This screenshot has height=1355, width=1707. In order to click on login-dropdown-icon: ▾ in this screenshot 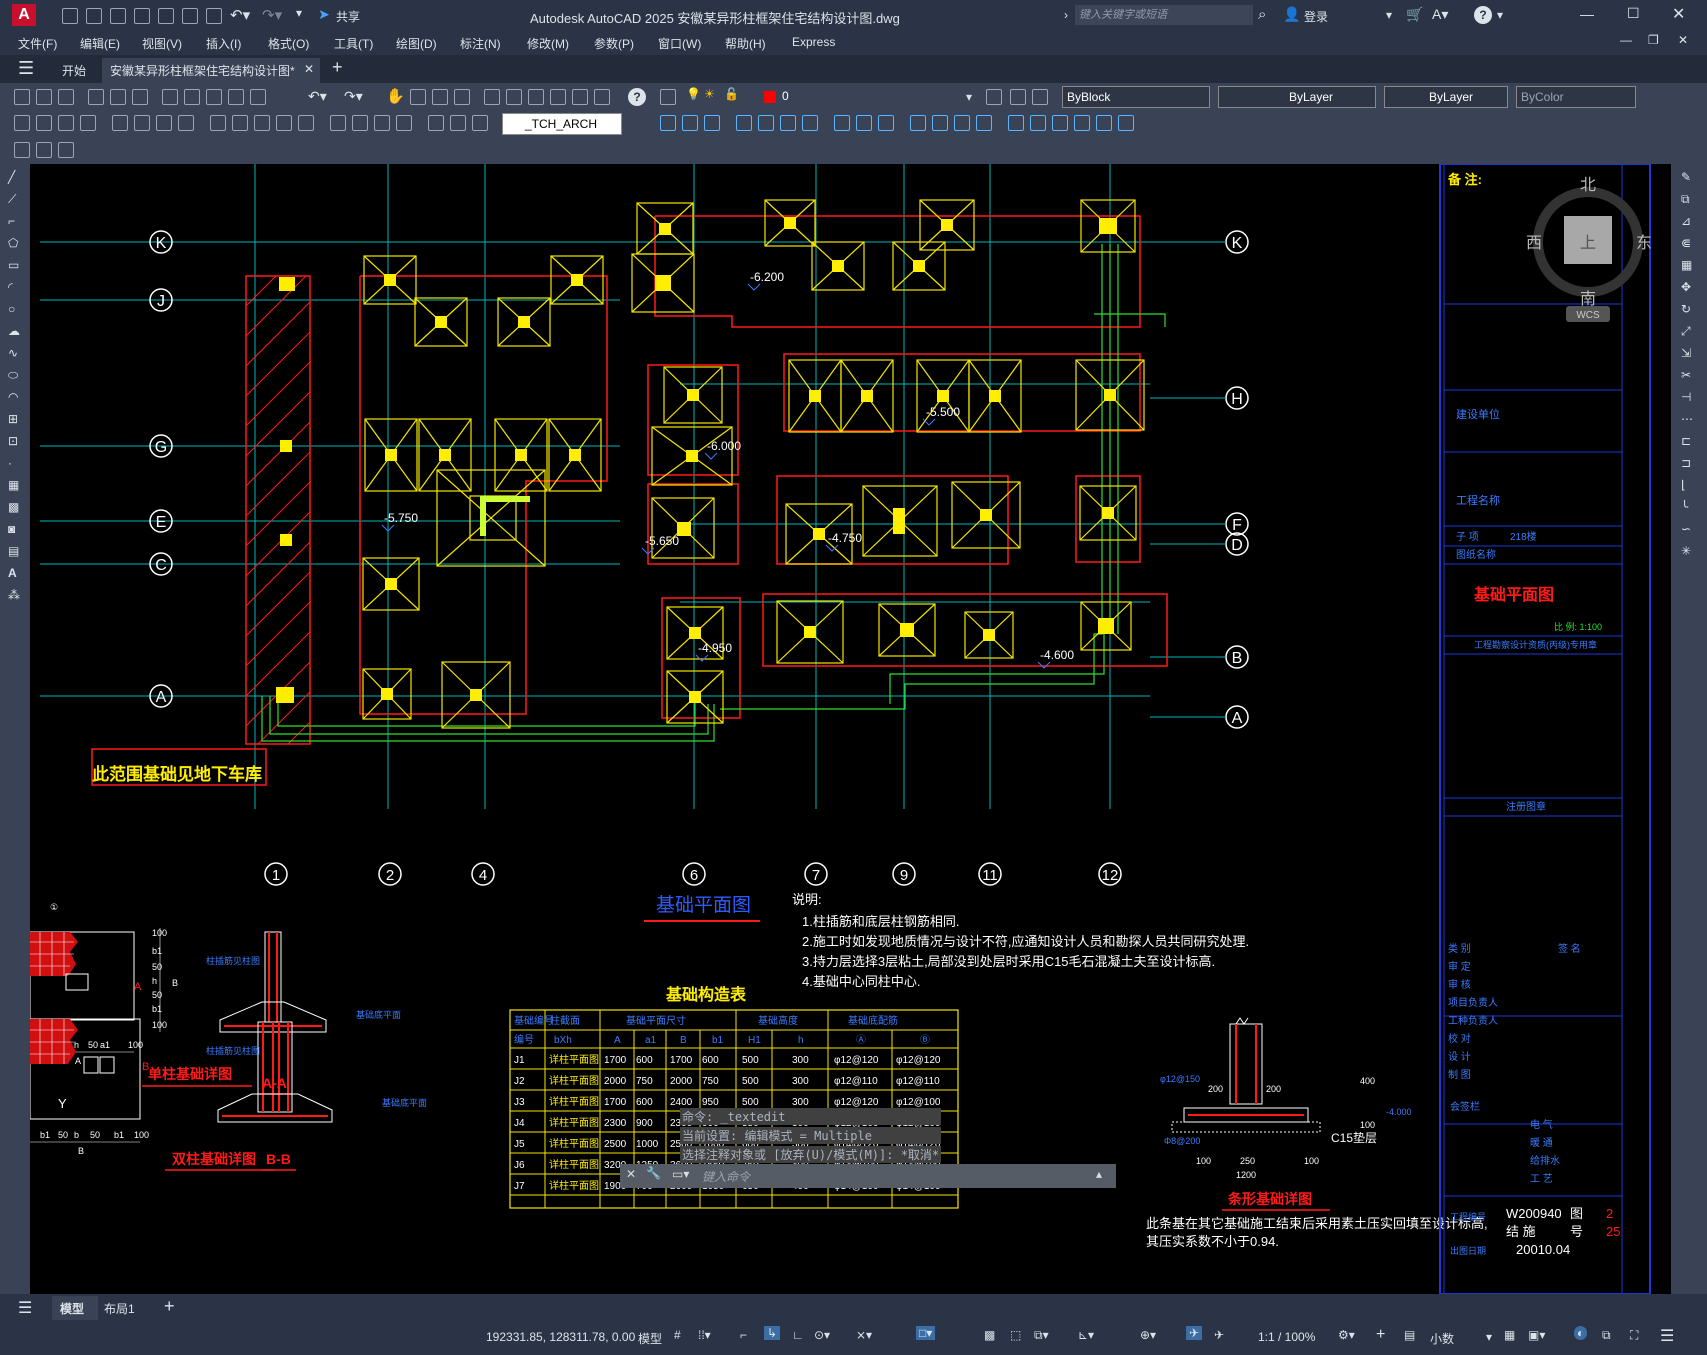, I will do `click(1389, 15)`.